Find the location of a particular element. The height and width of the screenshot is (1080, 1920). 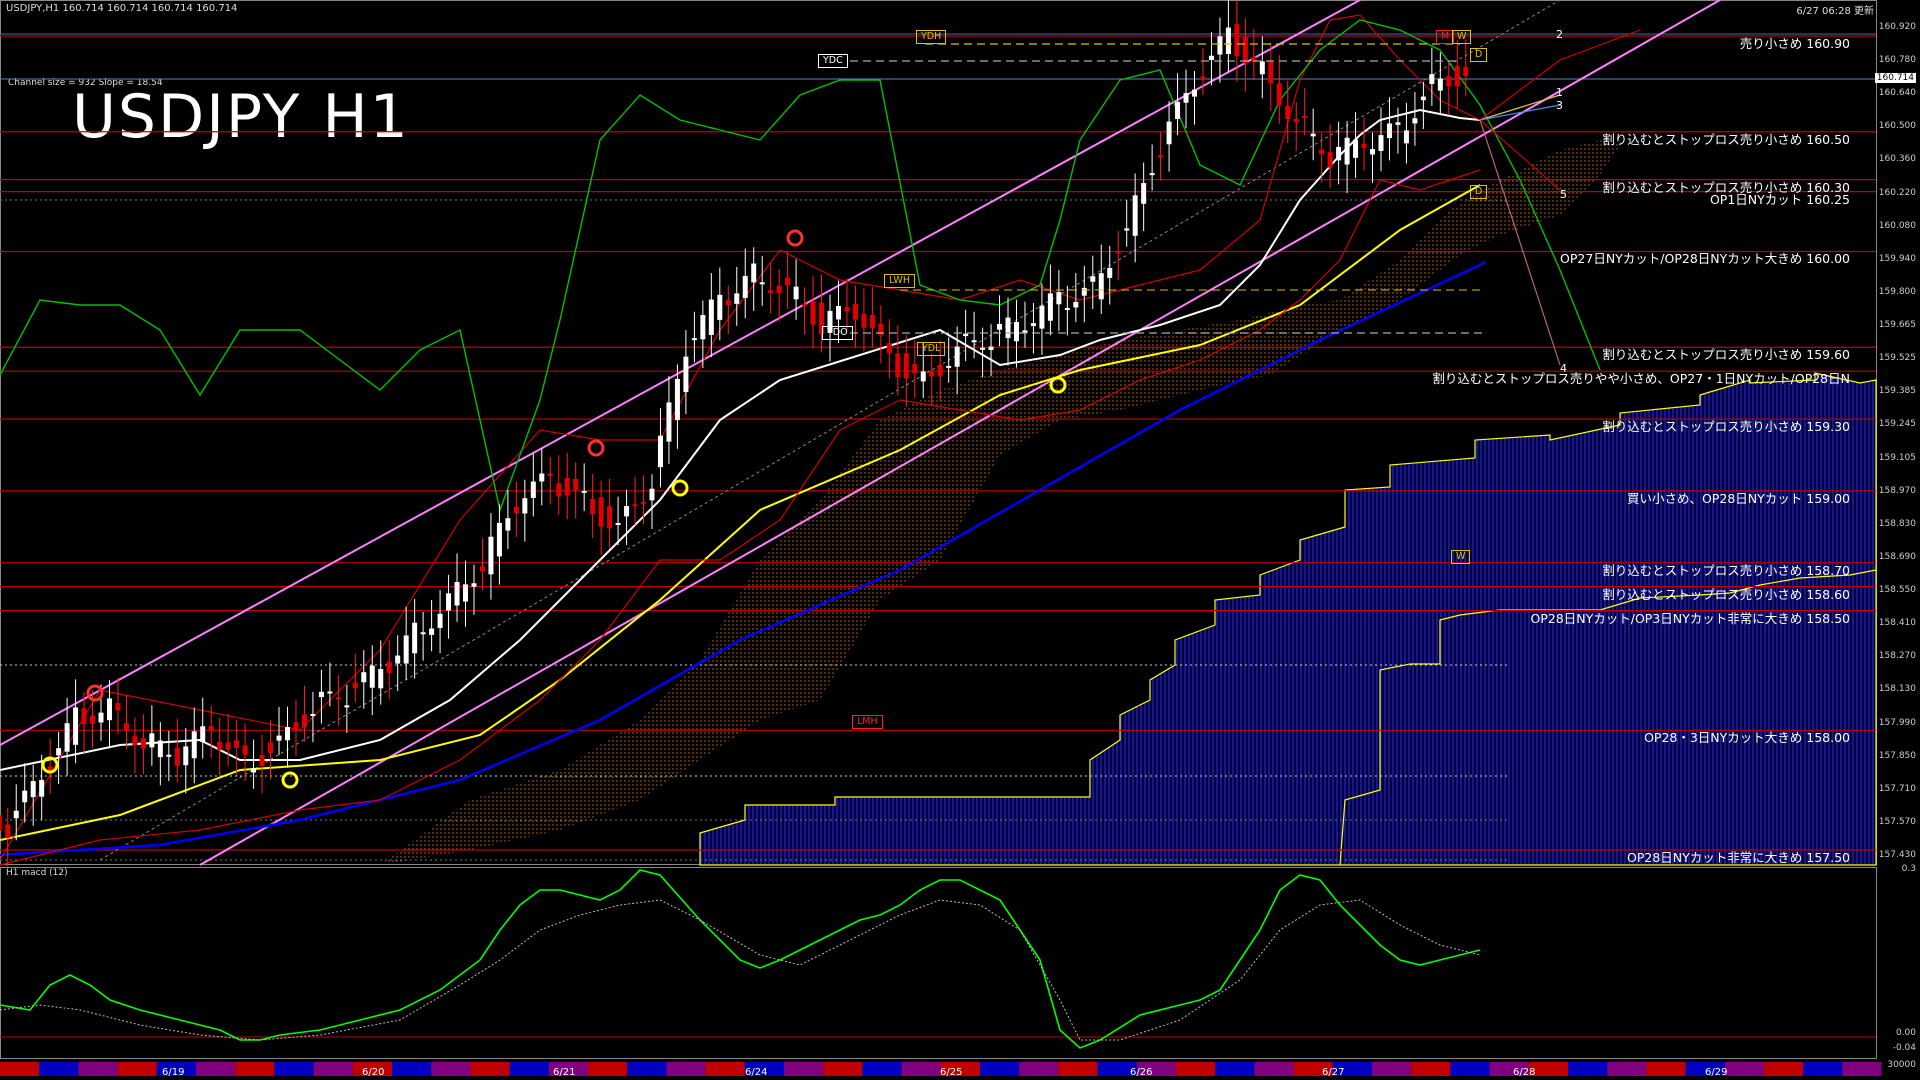

price-axis-label: 158.410 is located at coordinates (1897, 623).